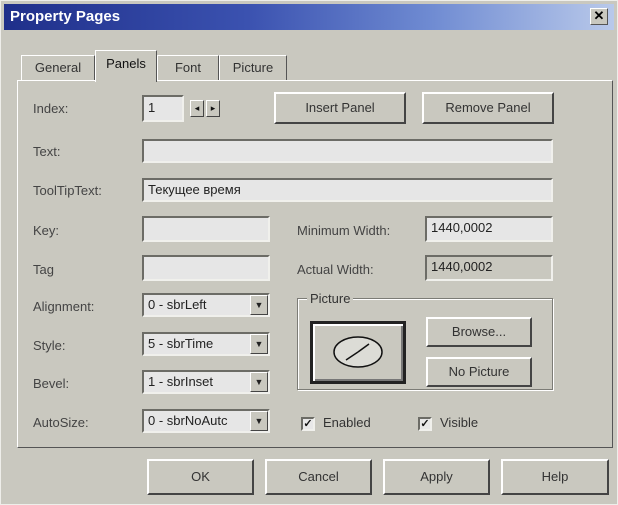 This screenshot has height=505, width=618. What do you see at coordinates (206, 268) in the screenshot?
I see `tag-field` at bounding box center [206, 268].